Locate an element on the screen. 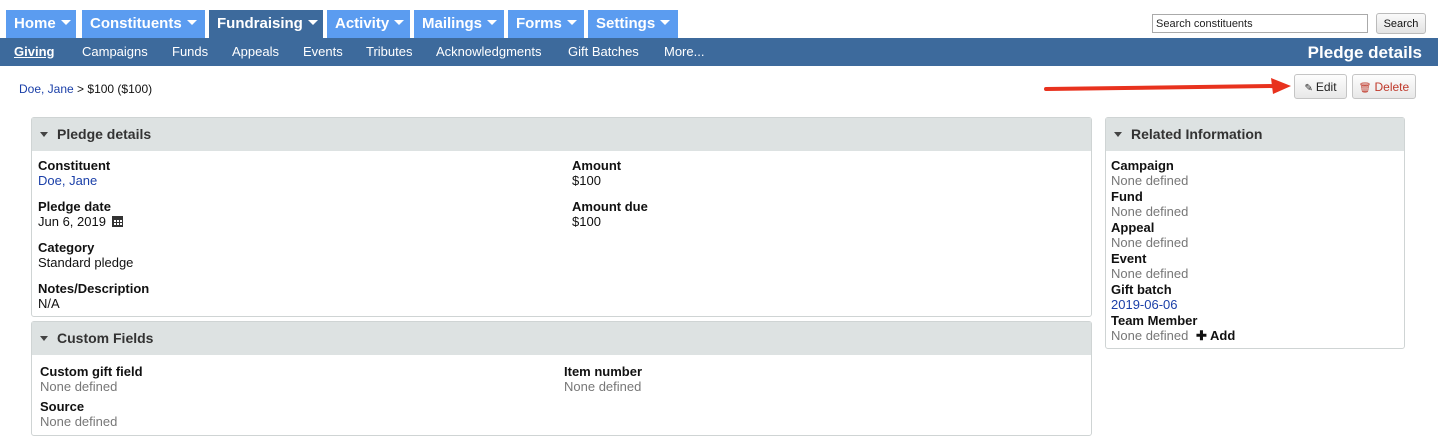 The height and width of the screenshot is (441, 1438). breadcrumb-constituent-link: Doe, Jane is located at coordinates (46, 89).